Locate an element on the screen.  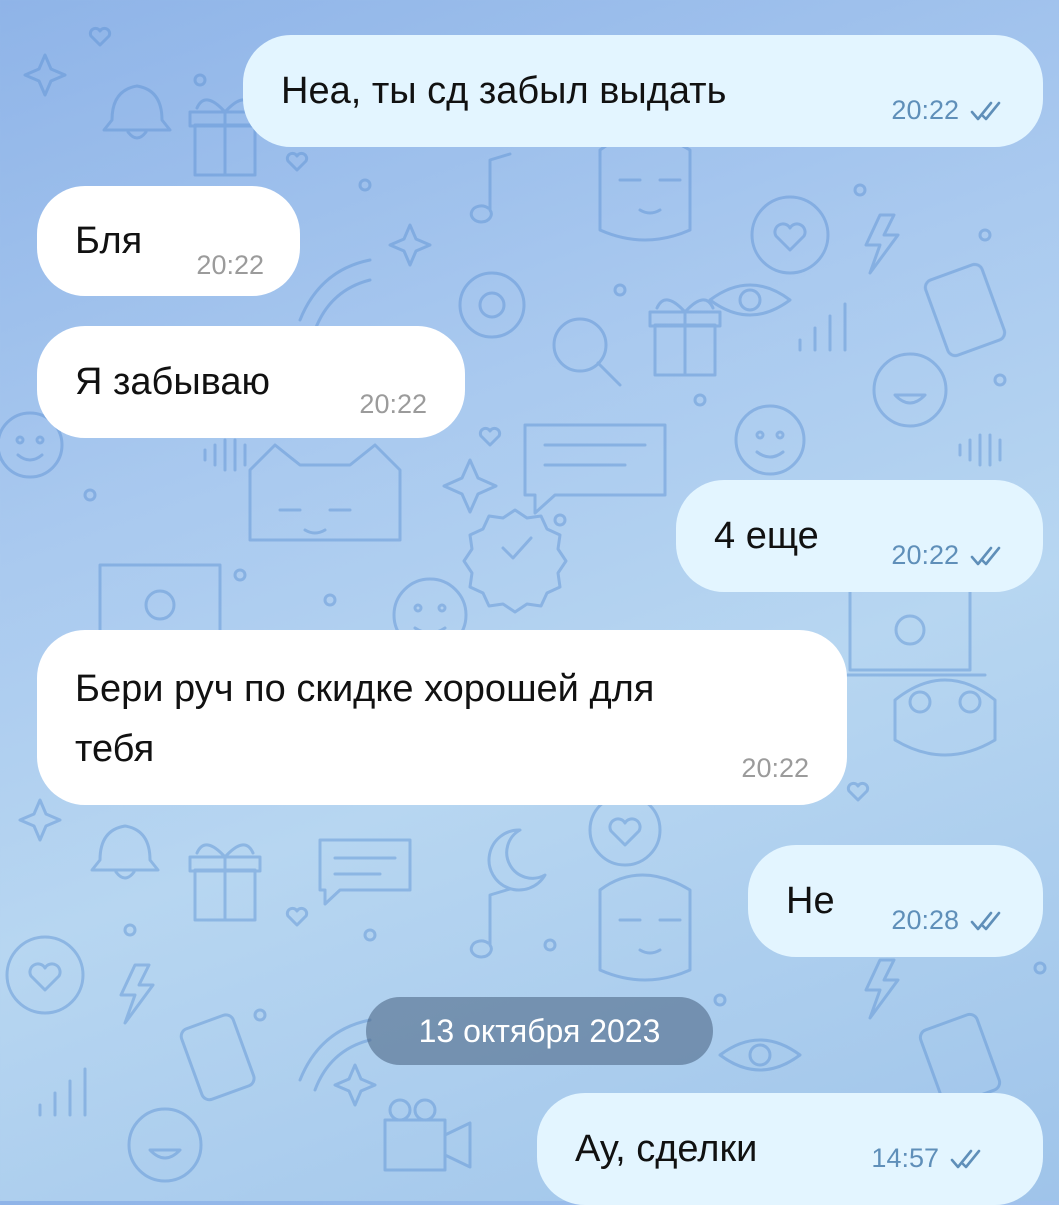
message-meta: 14:57 is located at coordinates (929, 1158).